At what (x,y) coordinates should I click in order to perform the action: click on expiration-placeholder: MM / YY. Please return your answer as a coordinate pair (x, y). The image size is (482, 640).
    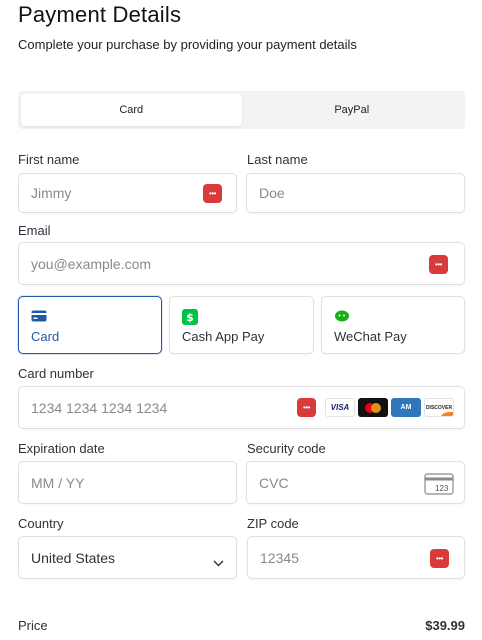
    Looking at the image, I should click on (58, 483).